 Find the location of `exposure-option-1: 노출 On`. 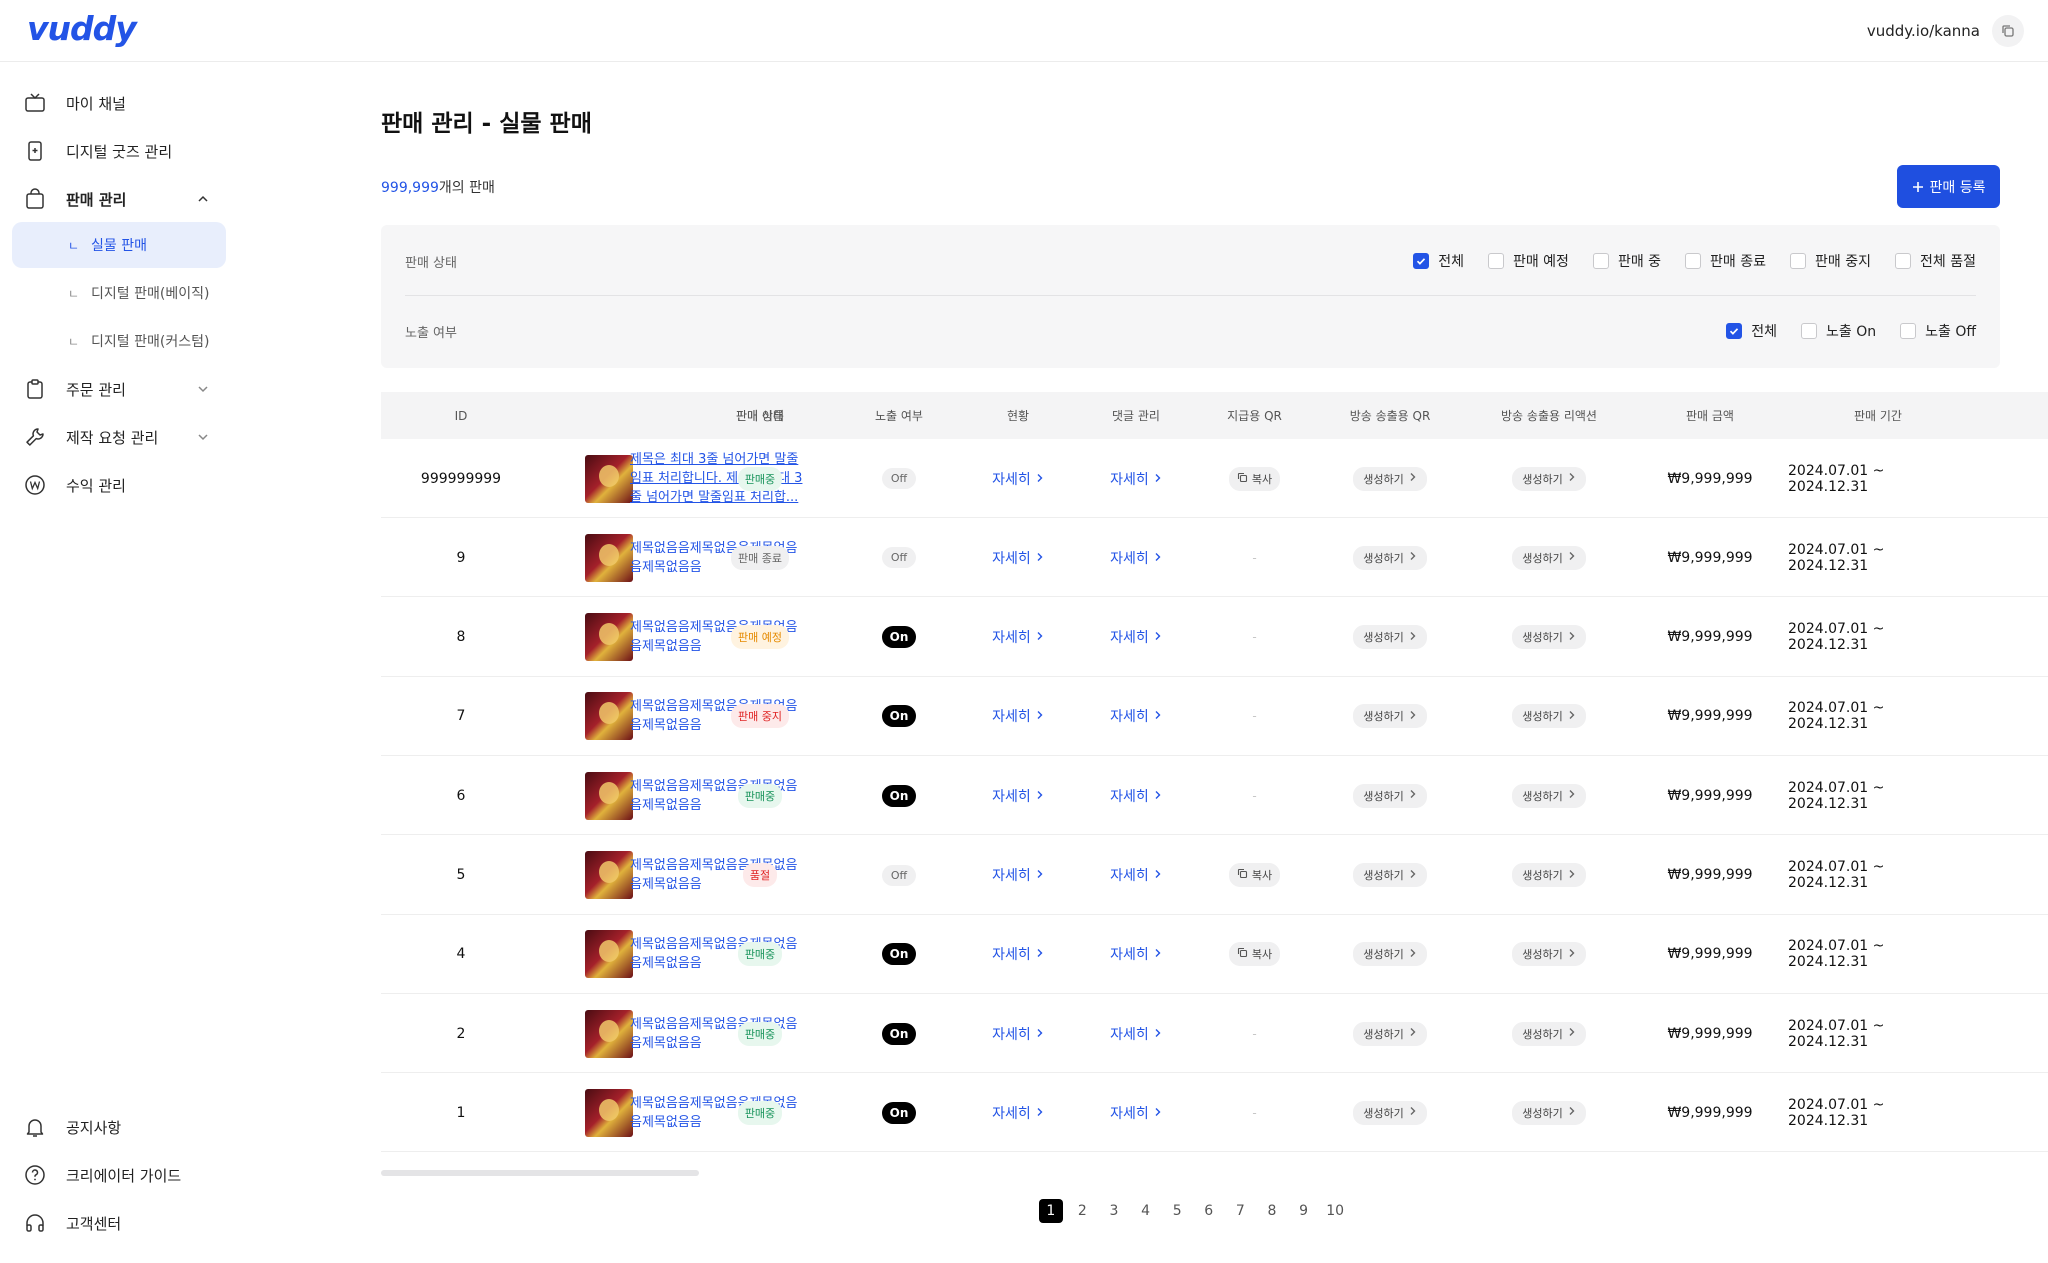

exposure-option-1: 노출 On is located at coordinates (1838, 331).